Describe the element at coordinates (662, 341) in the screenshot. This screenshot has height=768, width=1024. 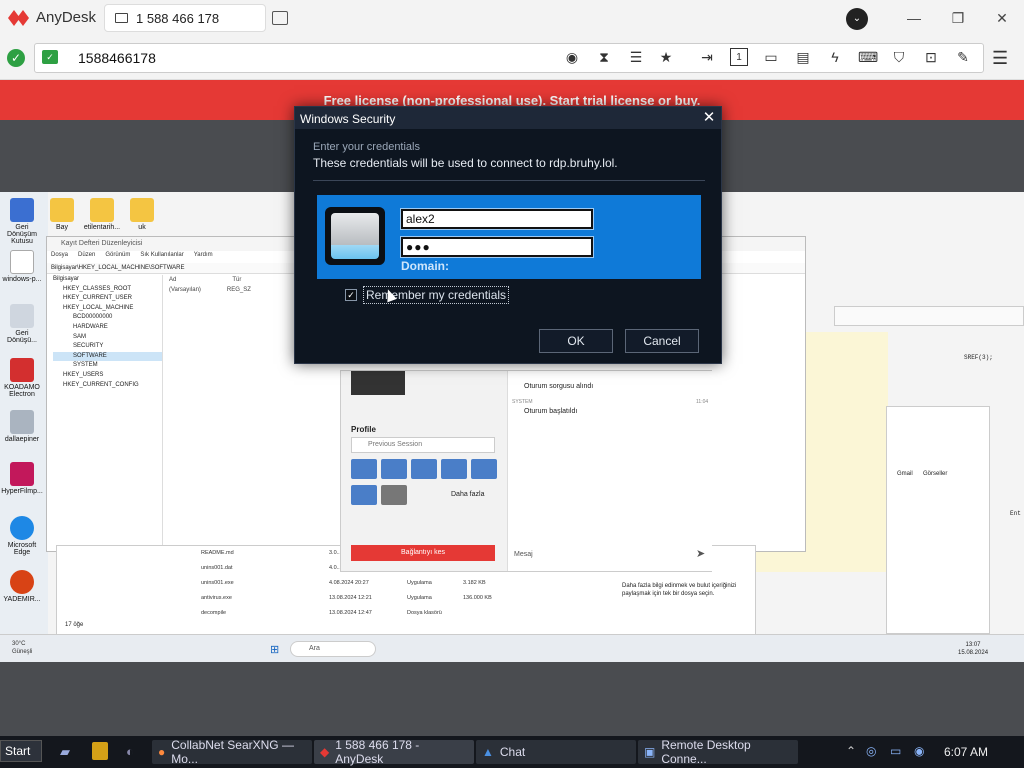
I see `cancel-button: Cancel` at that location.